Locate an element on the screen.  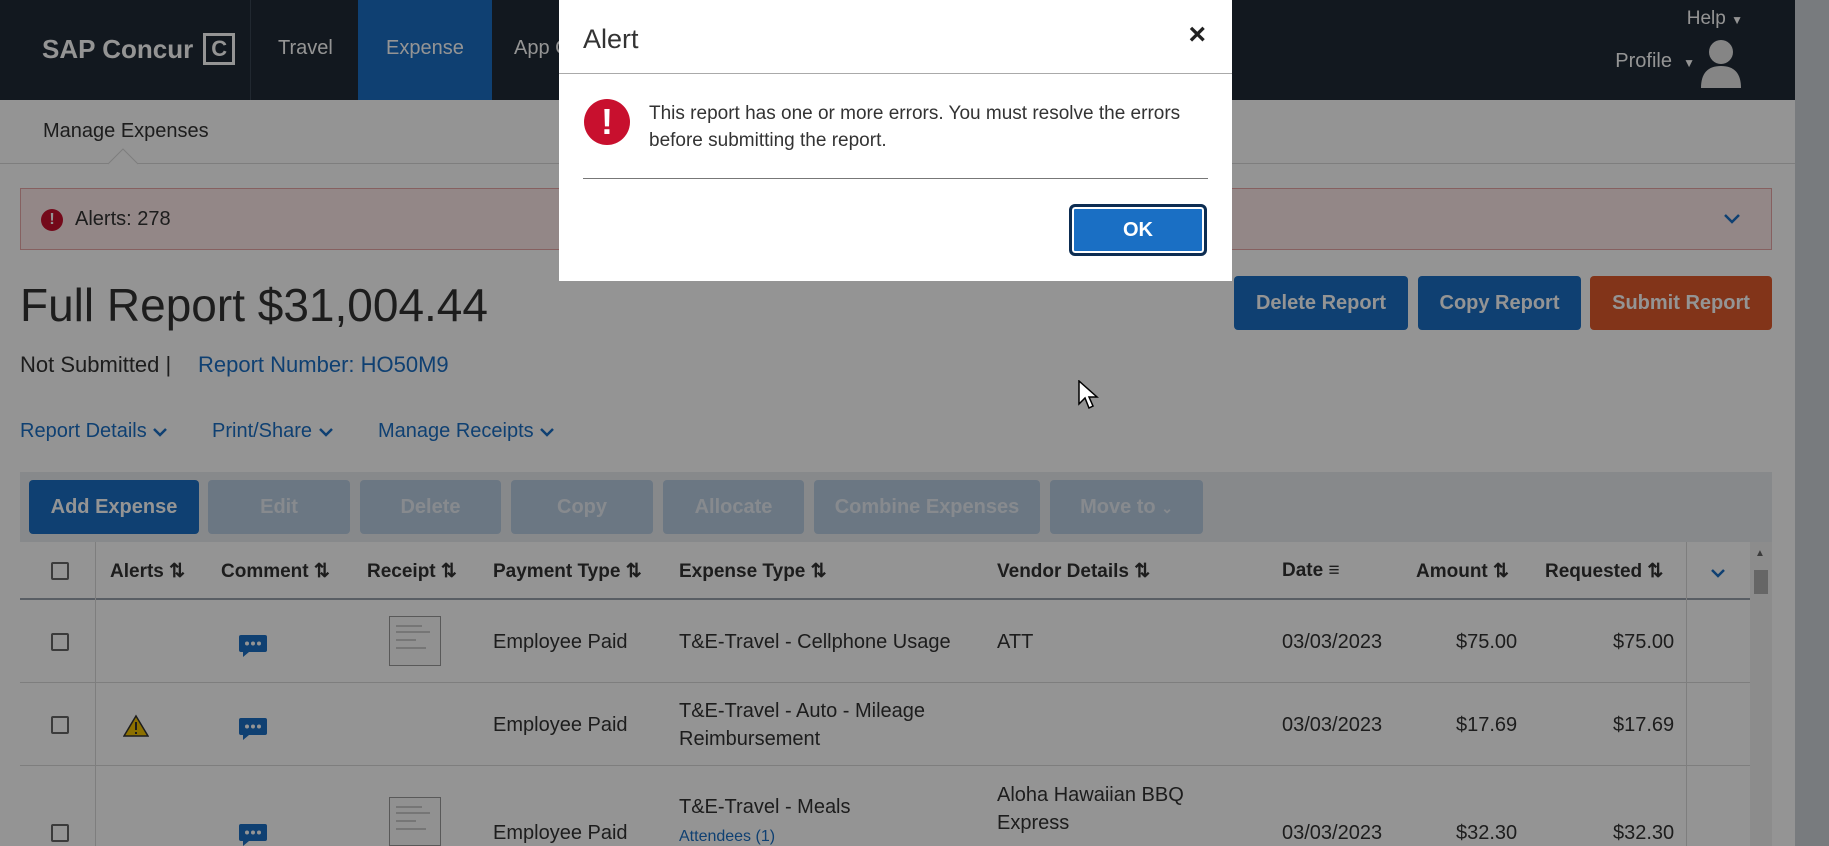
ok-button: OK is located at coordinates (1138, 230).